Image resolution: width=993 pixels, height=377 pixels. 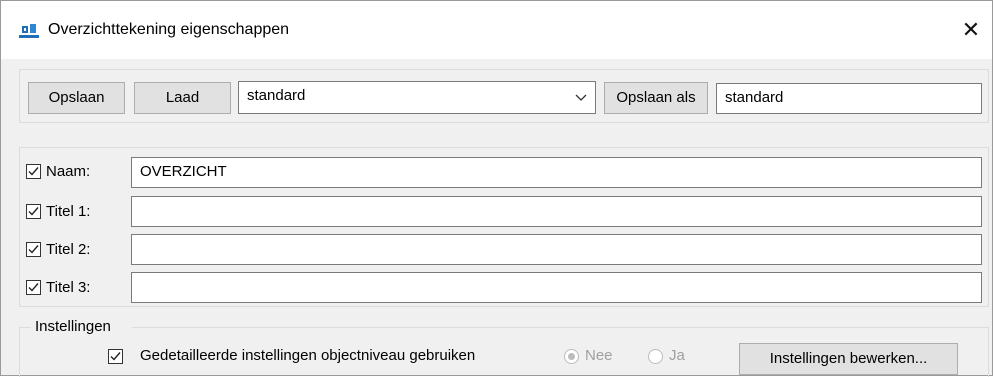 I want to click on preset-dropdown-value: standard, so click(x=276, y=95).